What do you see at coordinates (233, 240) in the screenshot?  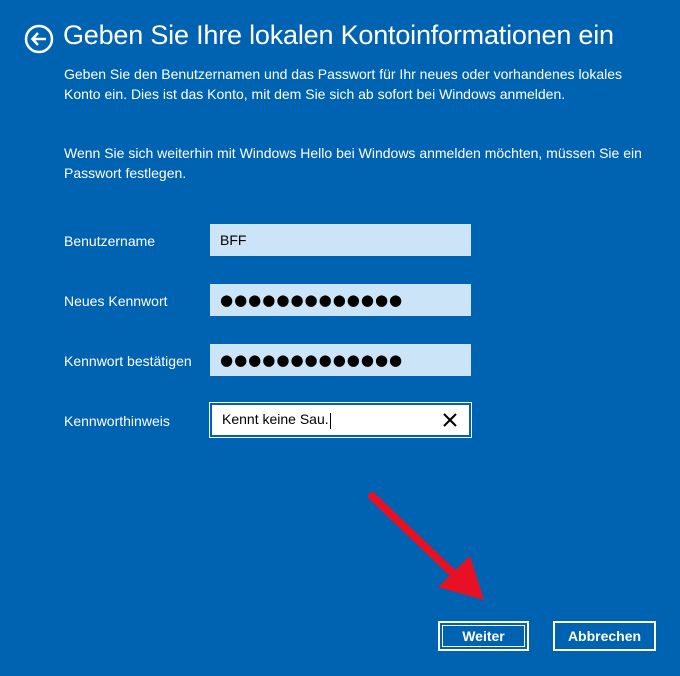 I see `username-value: BFF` at bounding box center [233, 240].